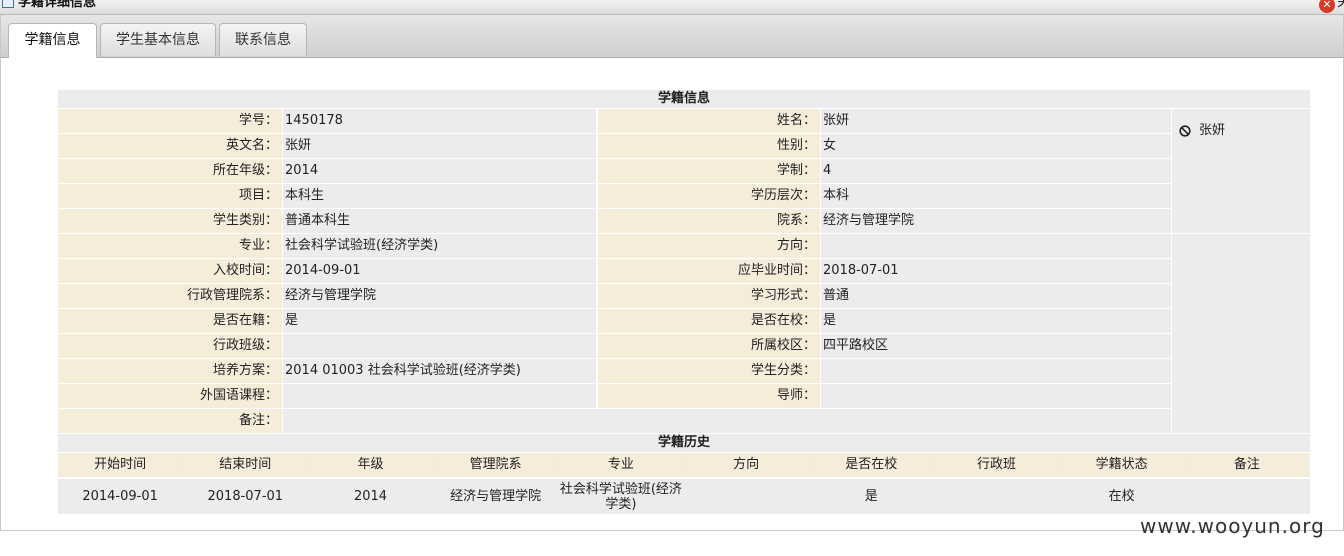 Image resolution: width=1344 pixels, height=556 pixels. Describe the element at coordinates (830, 145) in the screenshot. I see `field-value: 女` at that location.